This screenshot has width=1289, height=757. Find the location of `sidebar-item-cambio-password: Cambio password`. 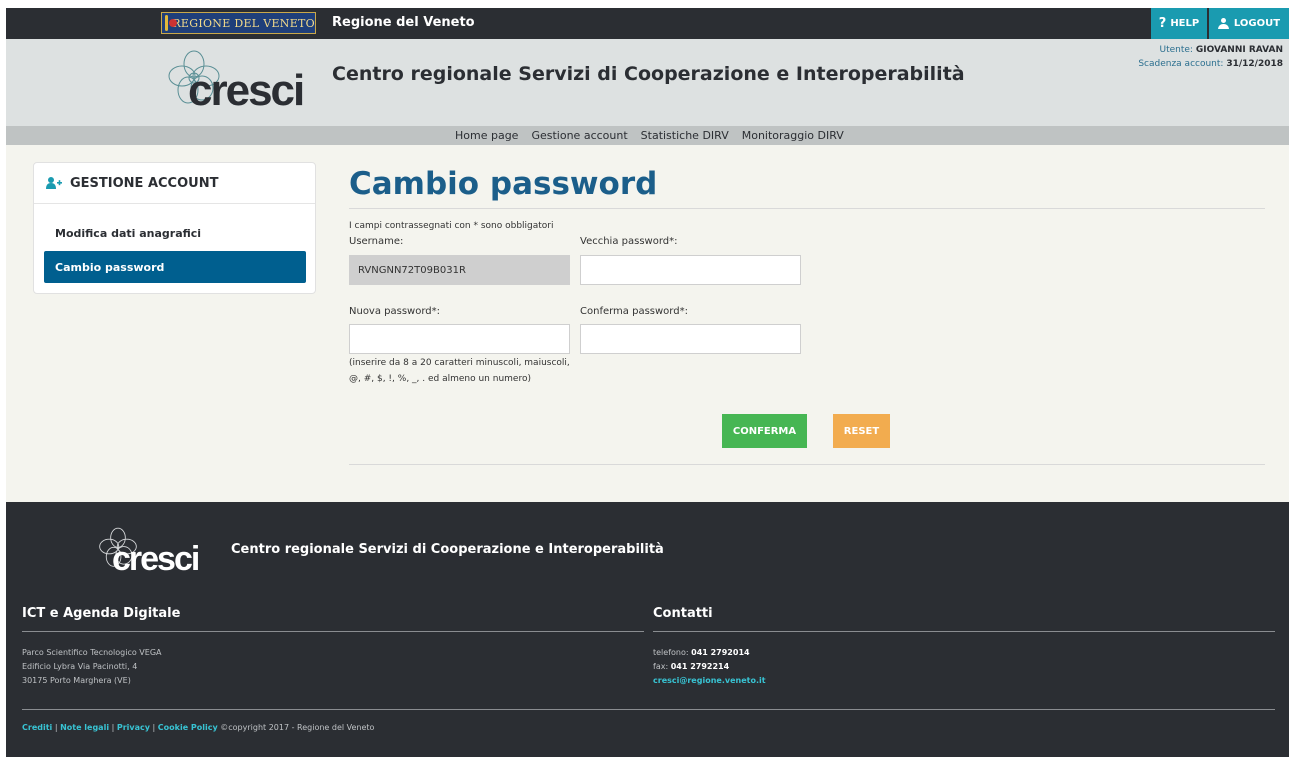

sidebar-item-cambio-password: Cambio password is located at coordinates (175, 267).